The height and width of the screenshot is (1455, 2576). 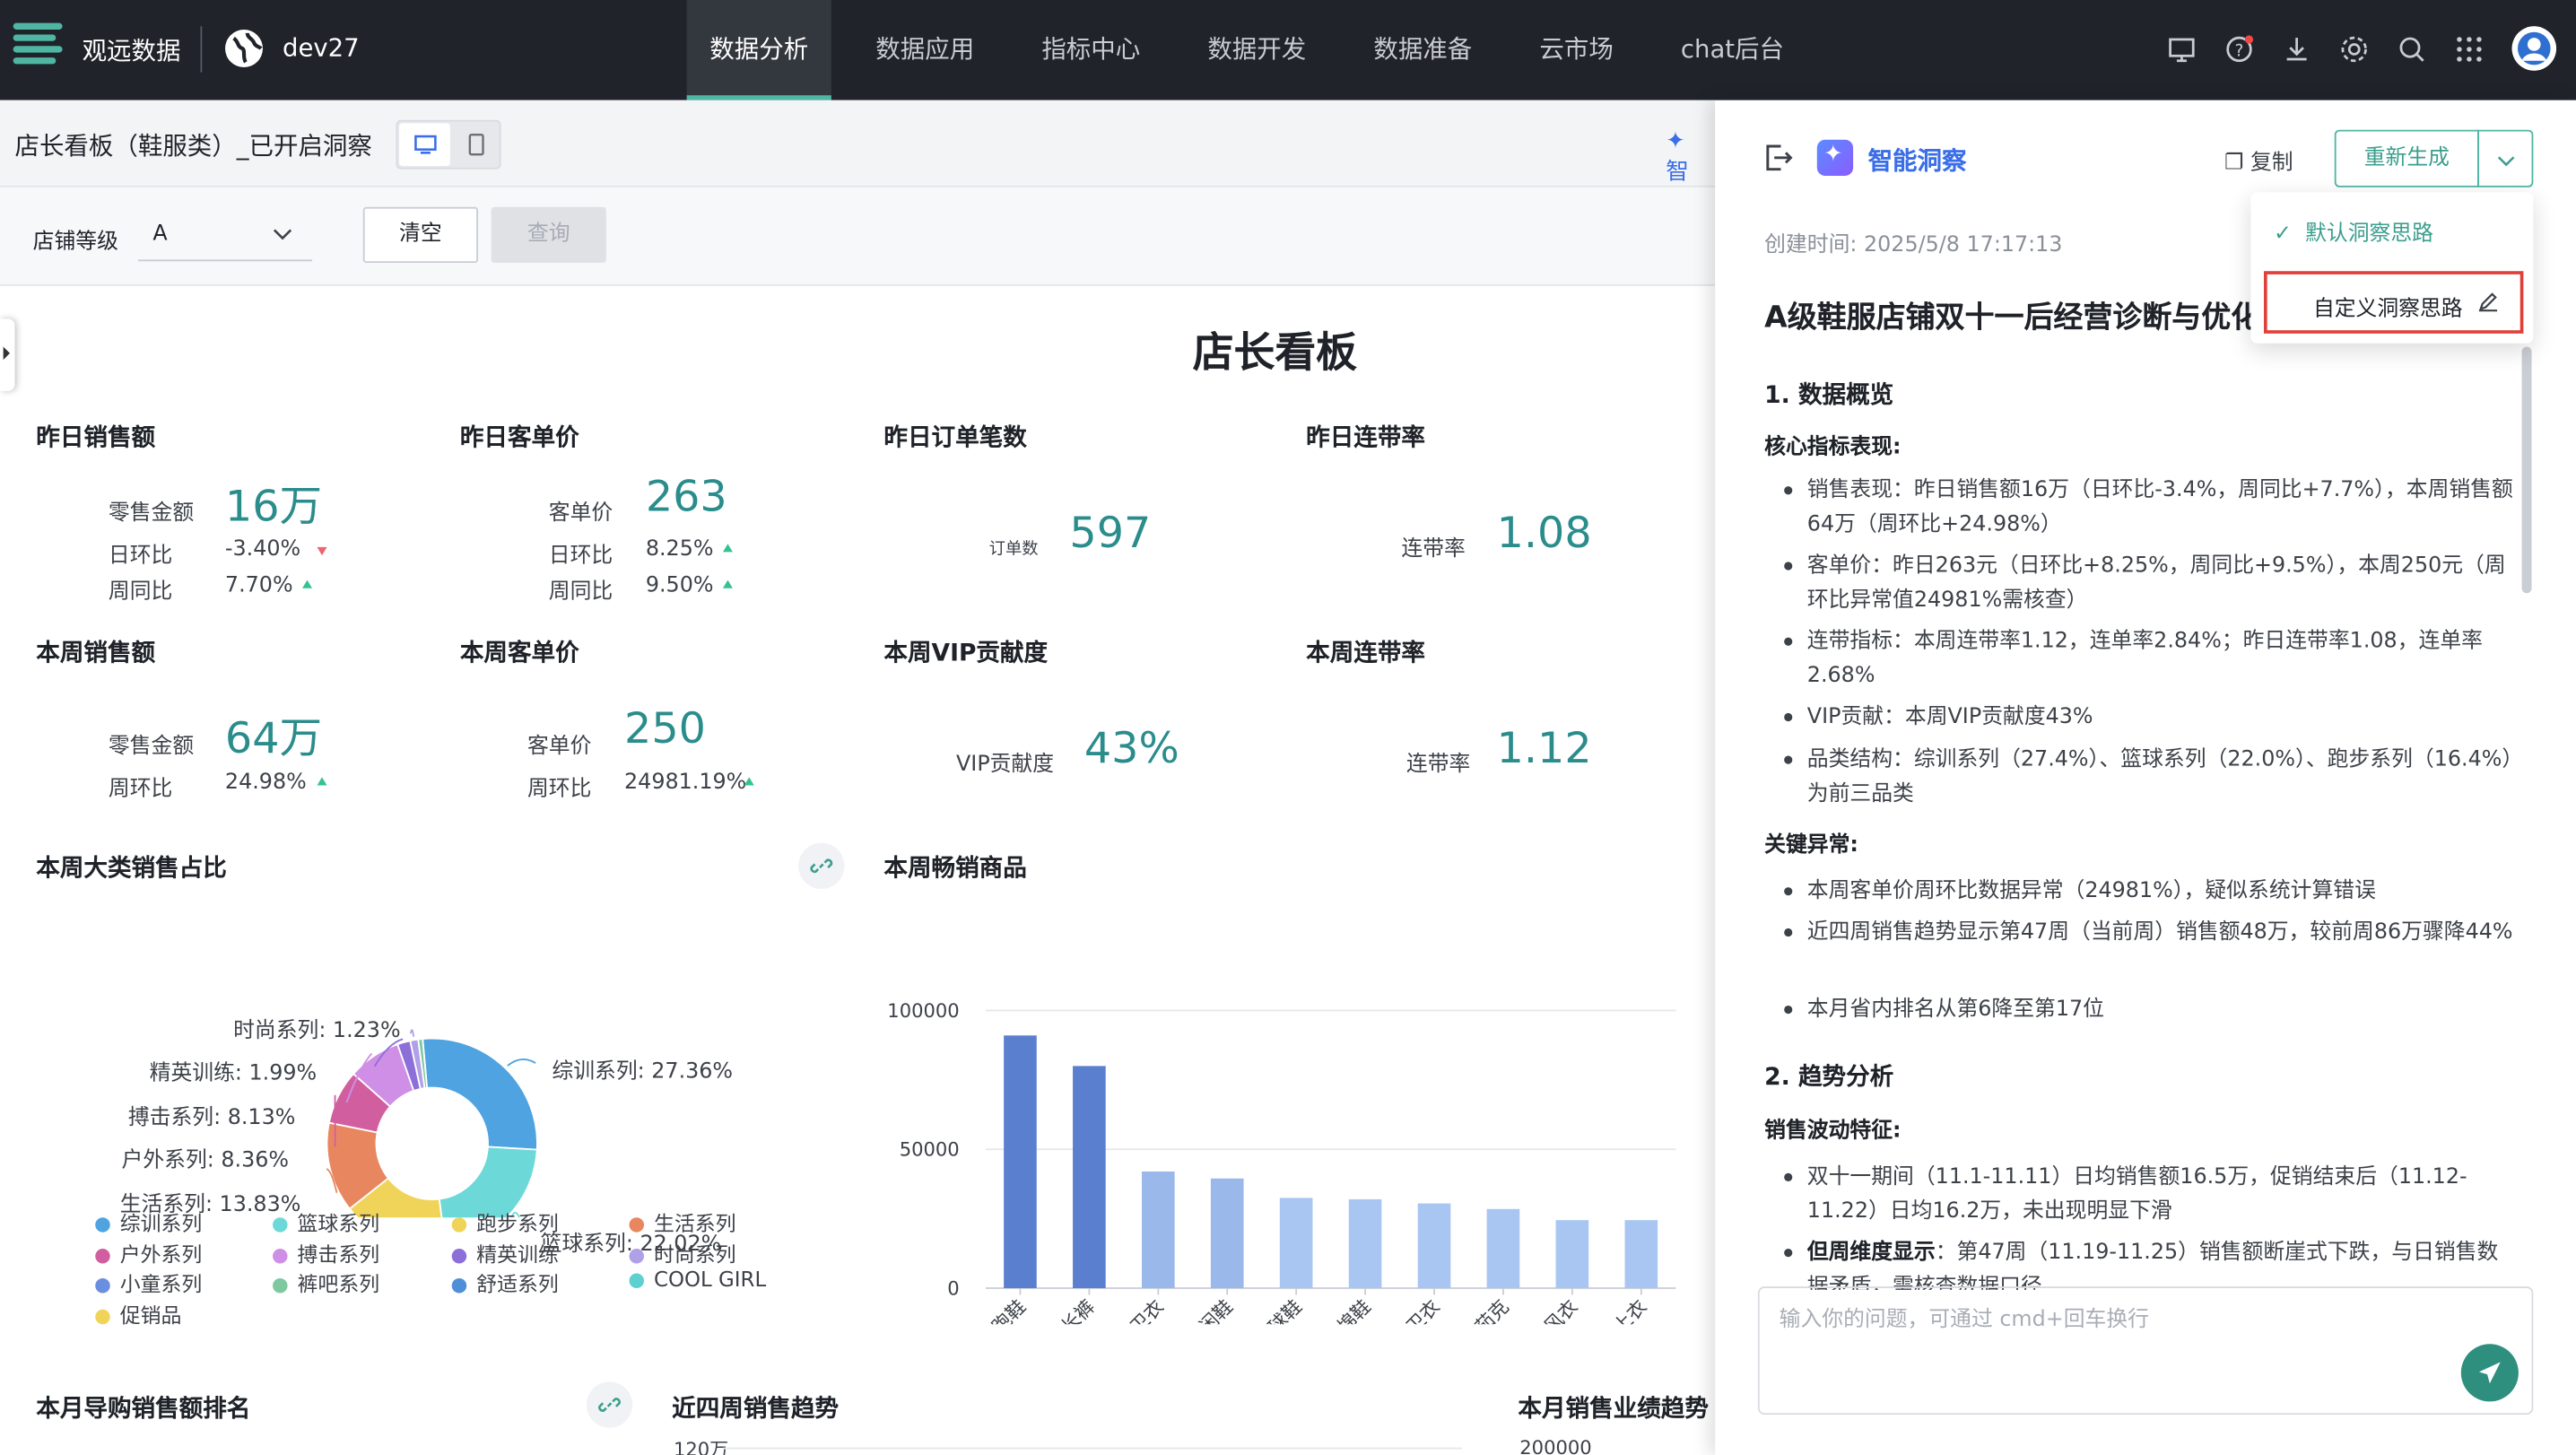 I want to click on kpi-label: 客单价, so click(x=559, y=747).